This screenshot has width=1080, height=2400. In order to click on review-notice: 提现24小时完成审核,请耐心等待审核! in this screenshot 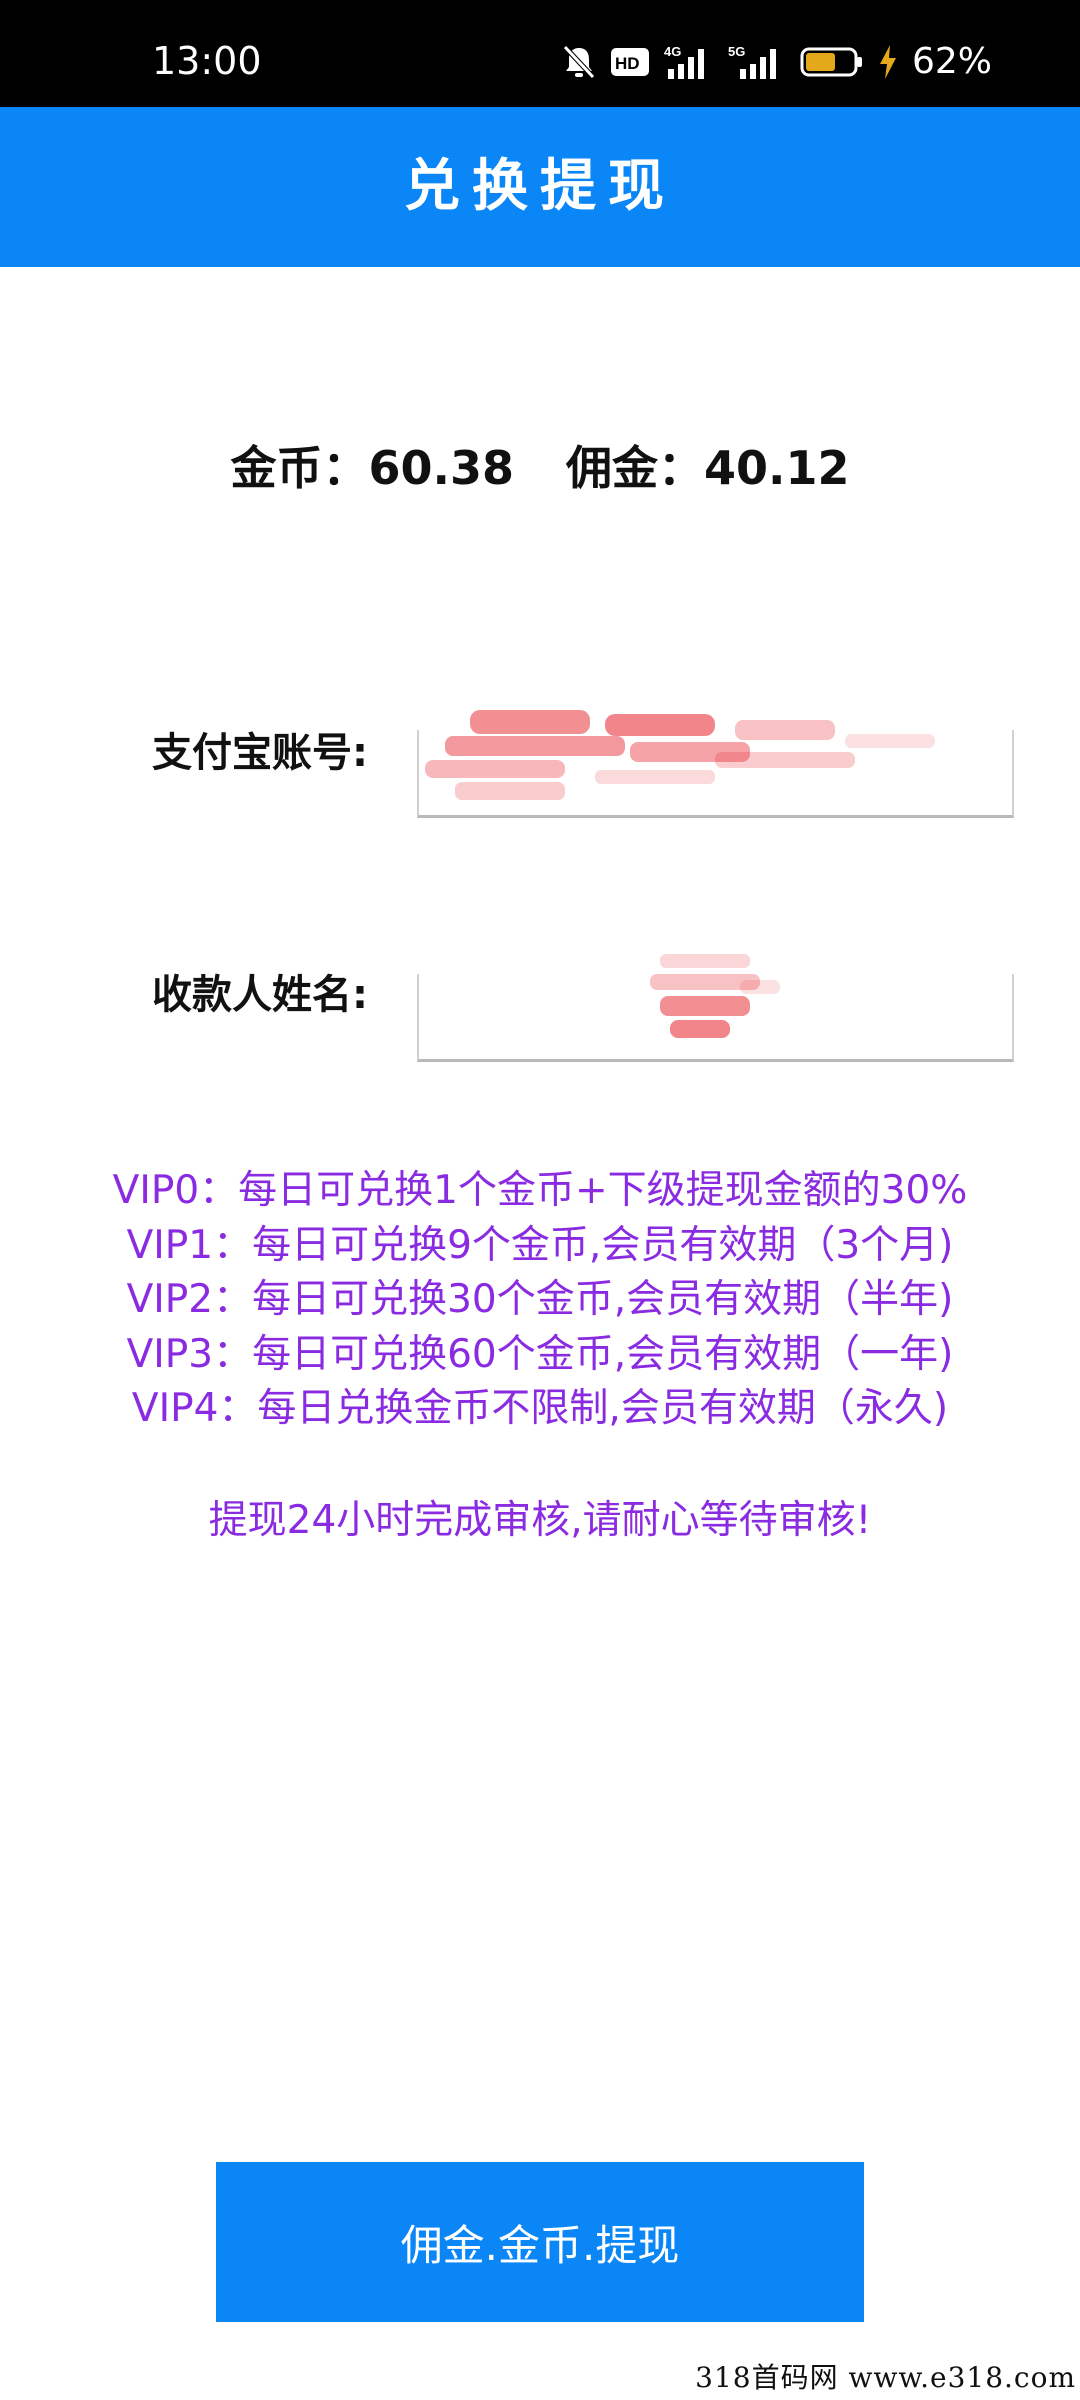, I will do `click(540, 1520)`.